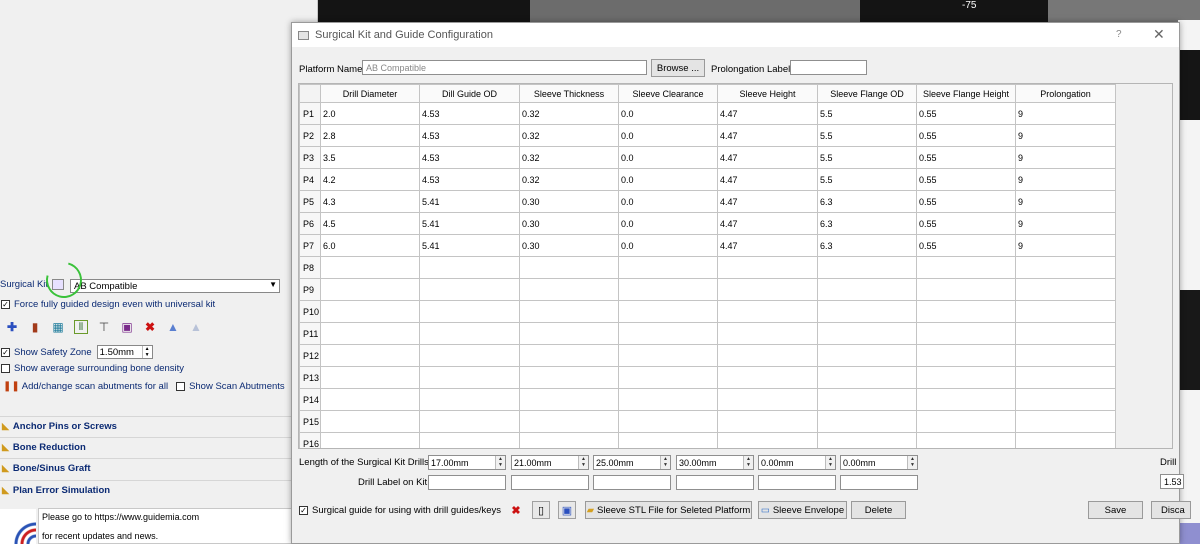  I want to click on palette-icon: ▦, so click(58, 327).